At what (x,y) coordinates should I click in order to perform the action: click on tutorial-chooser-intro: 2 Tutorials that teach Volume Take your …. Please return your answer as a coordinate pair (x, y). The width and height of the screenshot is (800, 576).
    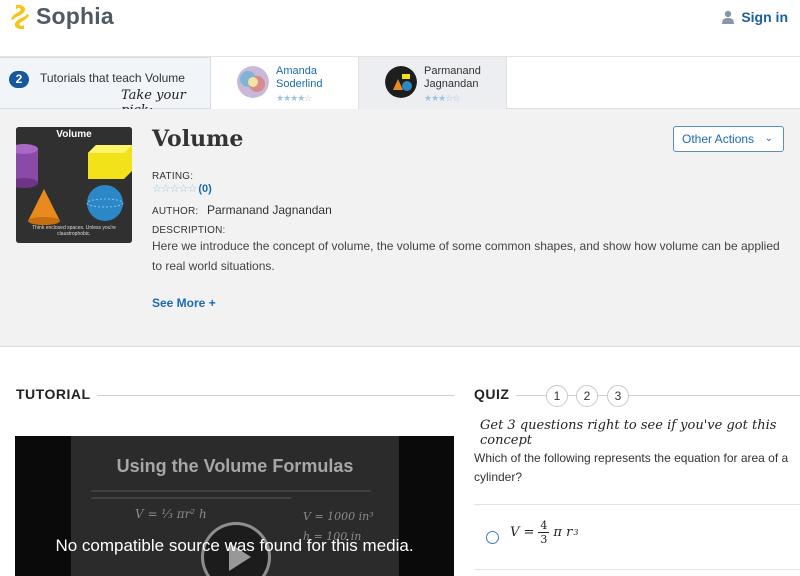
    Looking at the image, I should click on (105, 87).